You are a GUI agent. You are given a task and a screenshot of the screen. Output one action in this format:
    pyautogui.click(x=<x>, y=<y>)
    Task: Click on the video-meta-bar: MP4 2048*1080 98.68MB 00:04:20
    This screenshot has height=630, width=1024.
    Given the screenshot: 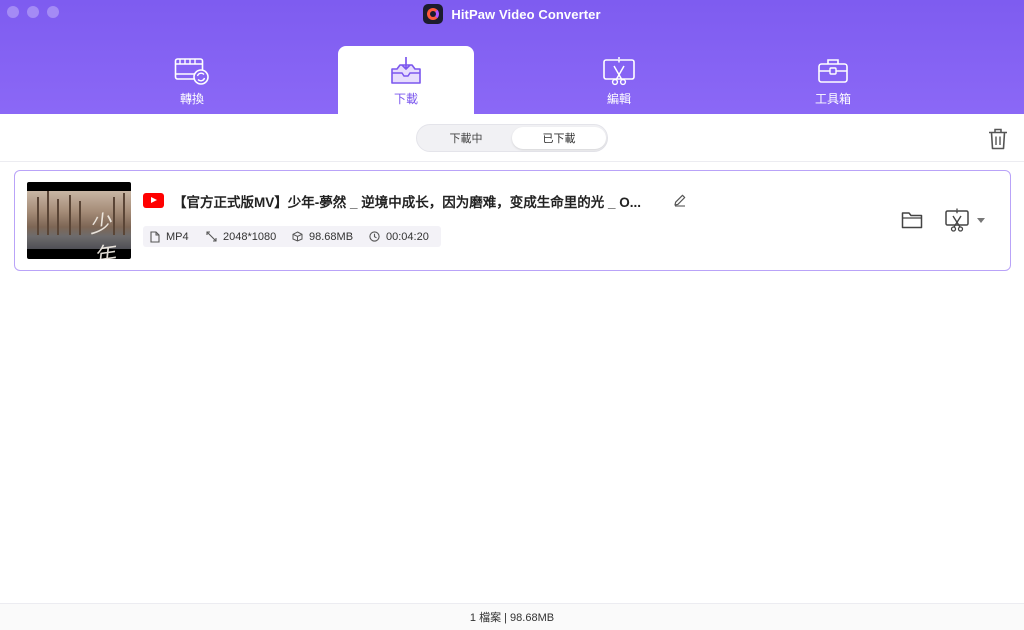 What is the action you would take?
    pyautogui.click(x=292, y=236)
    